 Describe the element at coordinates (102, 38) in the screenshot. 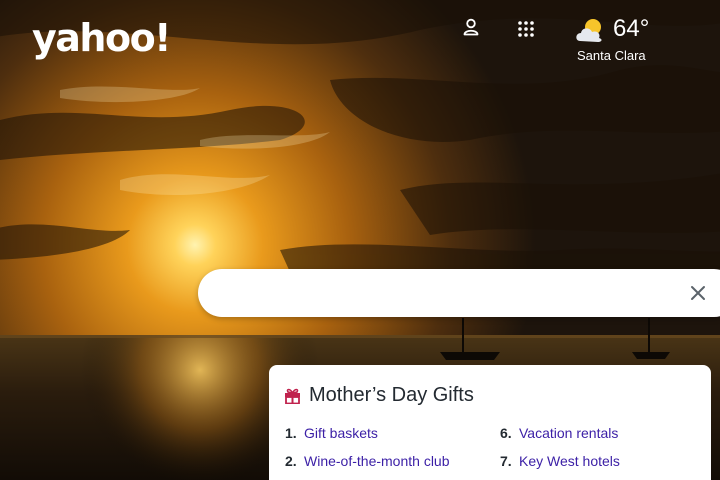

I see `yahoo-logo: yahoo!` at that location.